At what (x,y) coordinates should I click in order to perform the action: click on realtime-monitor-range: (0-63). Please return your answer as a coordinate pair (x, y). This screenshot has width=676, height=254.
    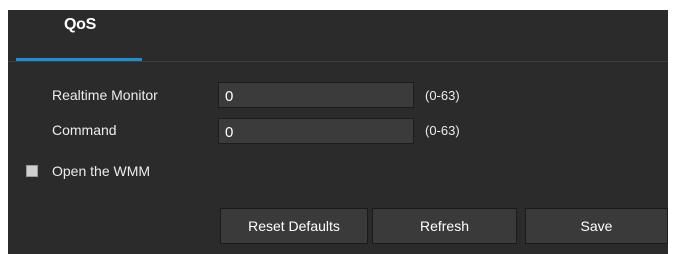
    Looking at the image, I should click on (442, 95).